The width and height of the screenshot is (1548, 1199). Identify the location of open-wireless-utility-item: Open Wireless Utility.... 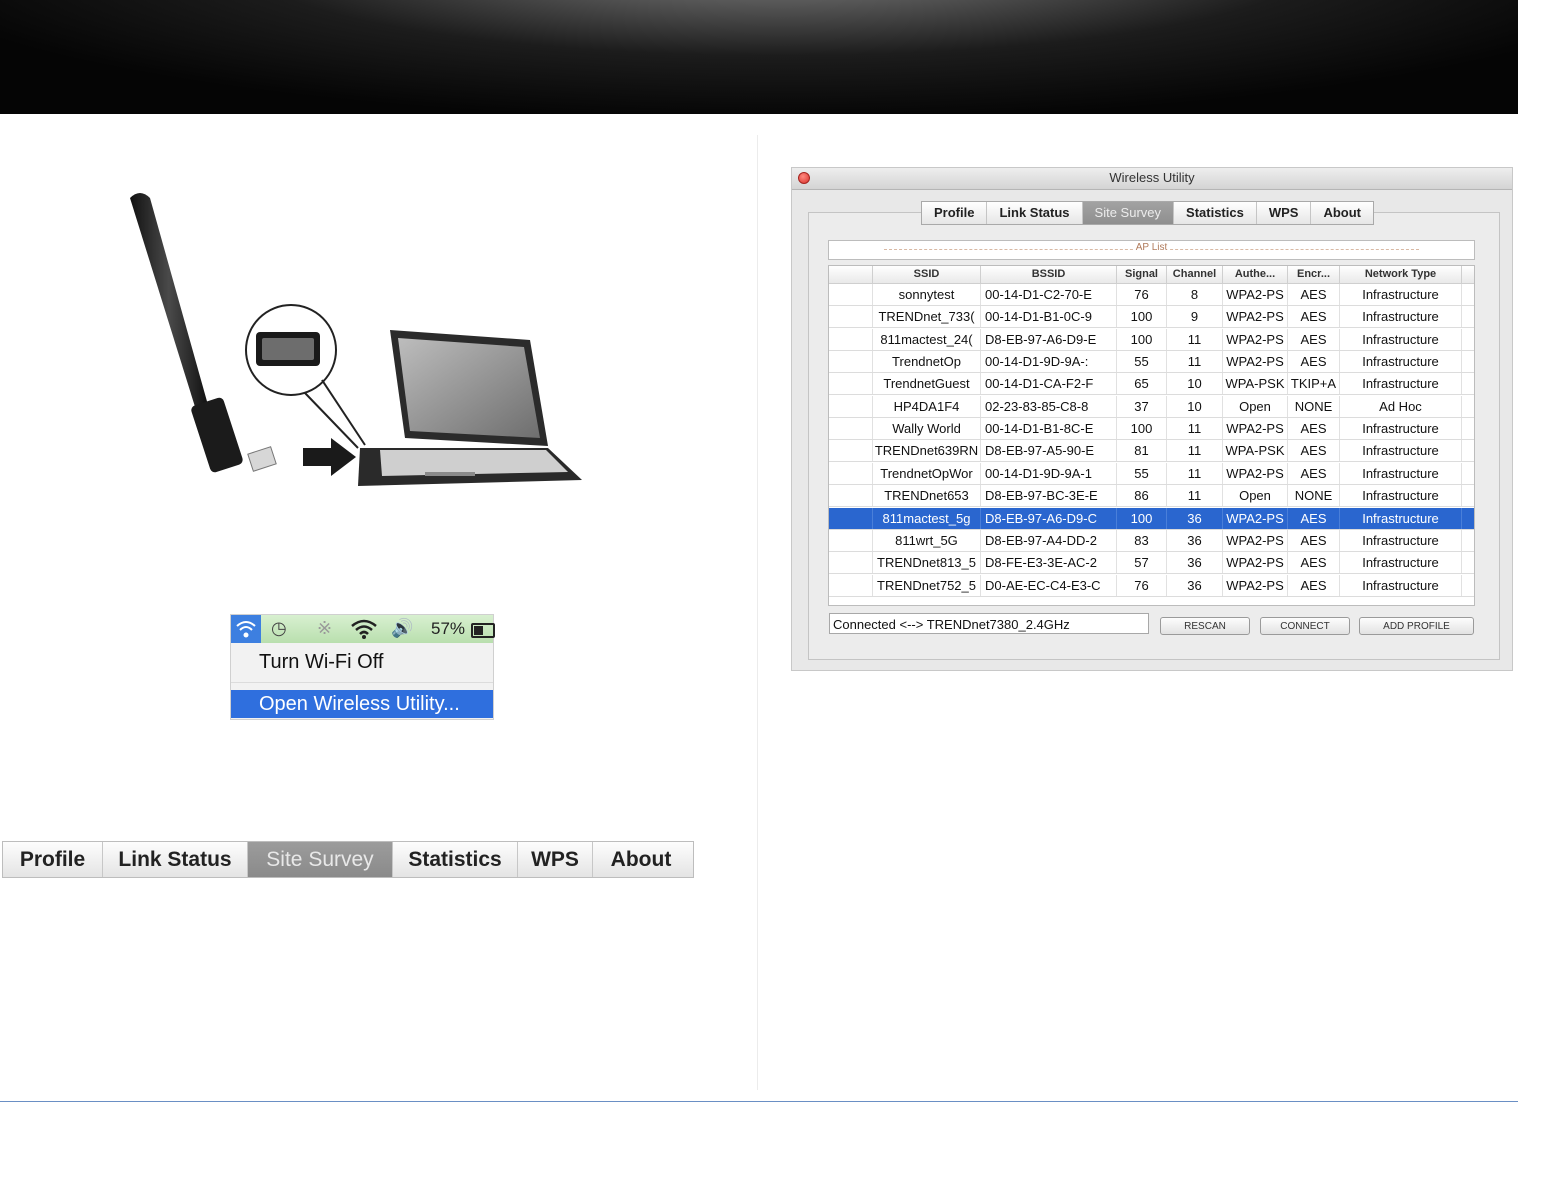
(362, 704).